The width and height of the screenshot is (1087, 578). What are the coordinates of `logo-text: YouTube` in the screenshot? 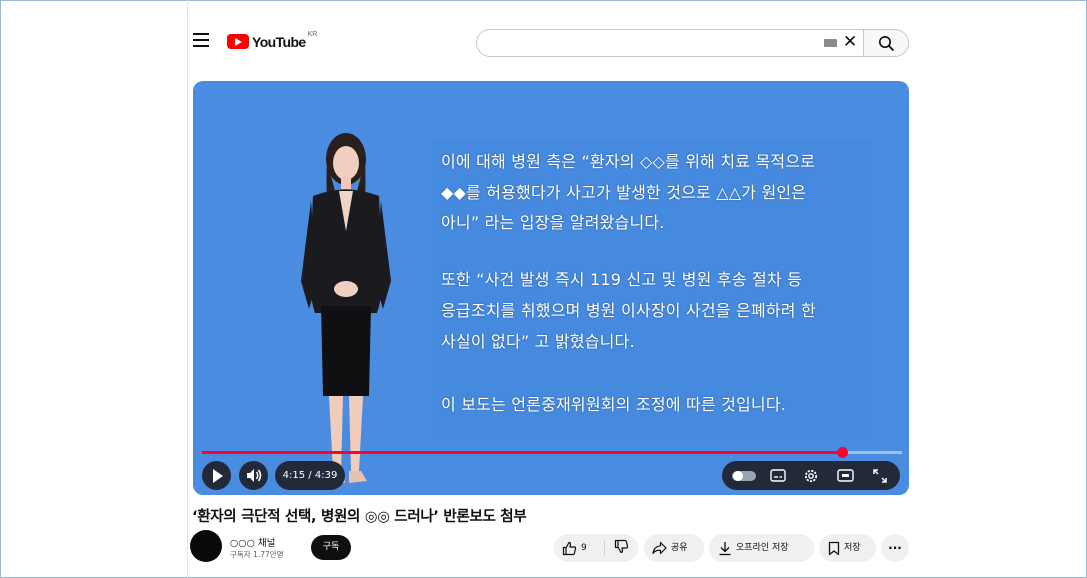 It's located at (279, 42).